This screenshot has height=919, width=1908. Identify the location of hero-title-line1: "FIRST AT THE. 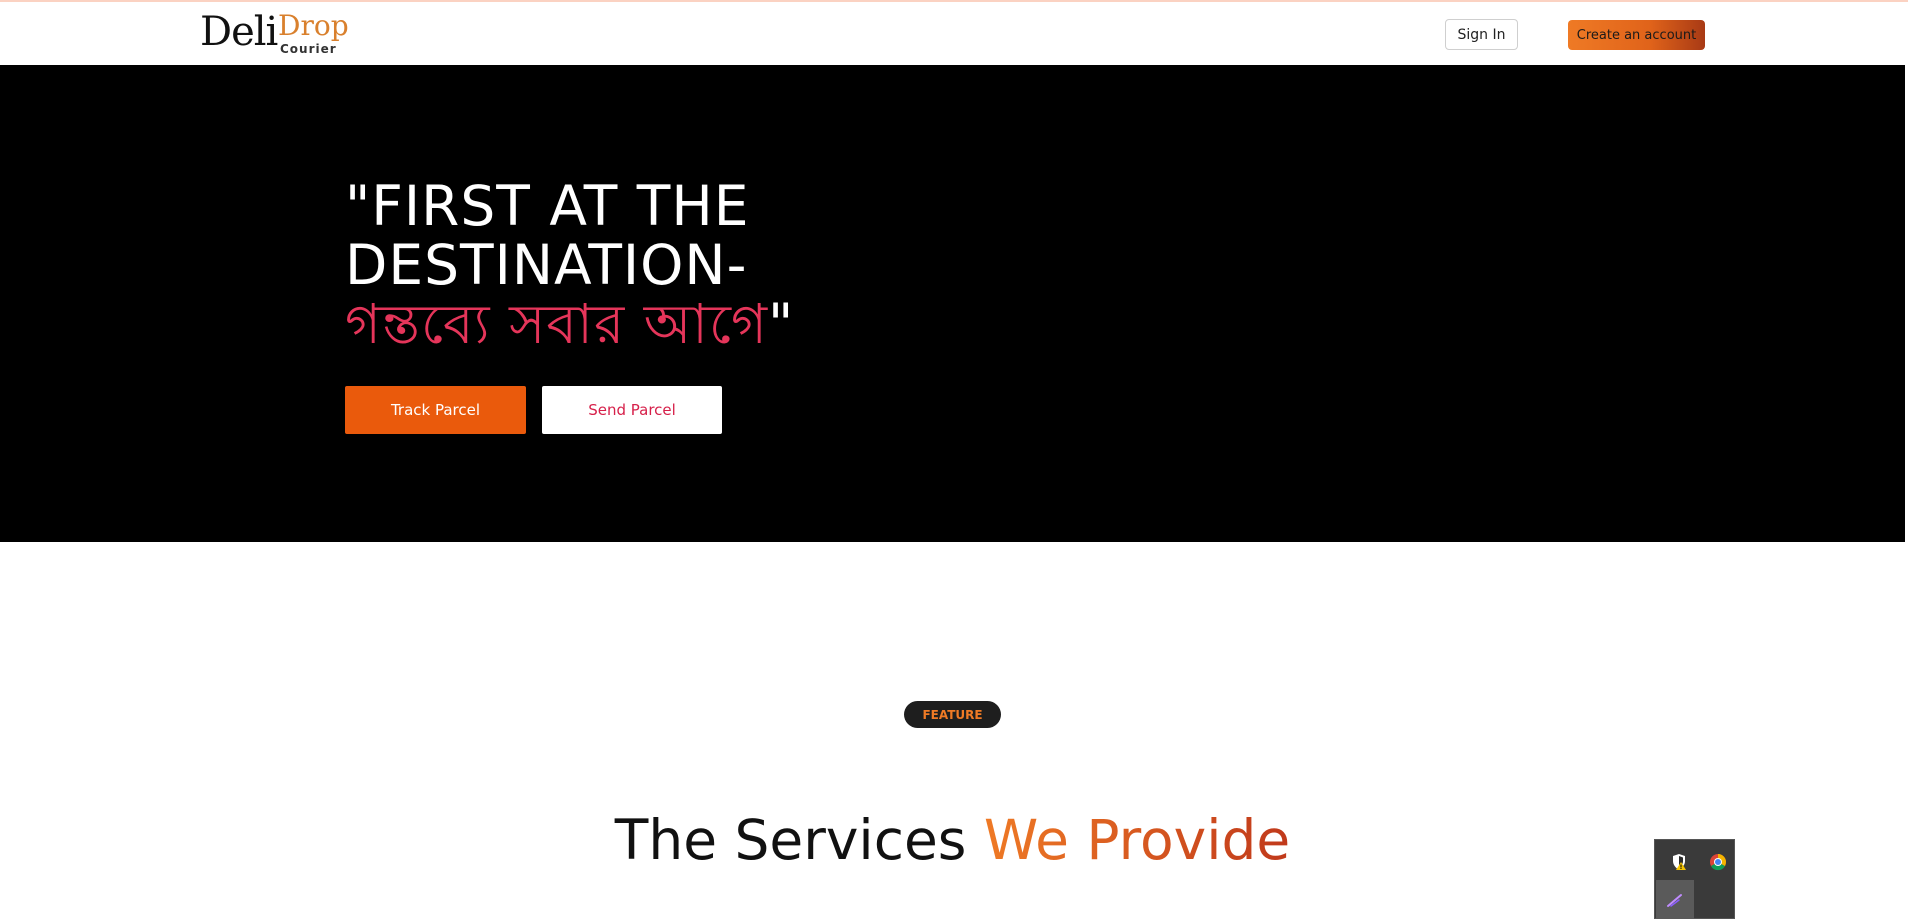
(547, 206).